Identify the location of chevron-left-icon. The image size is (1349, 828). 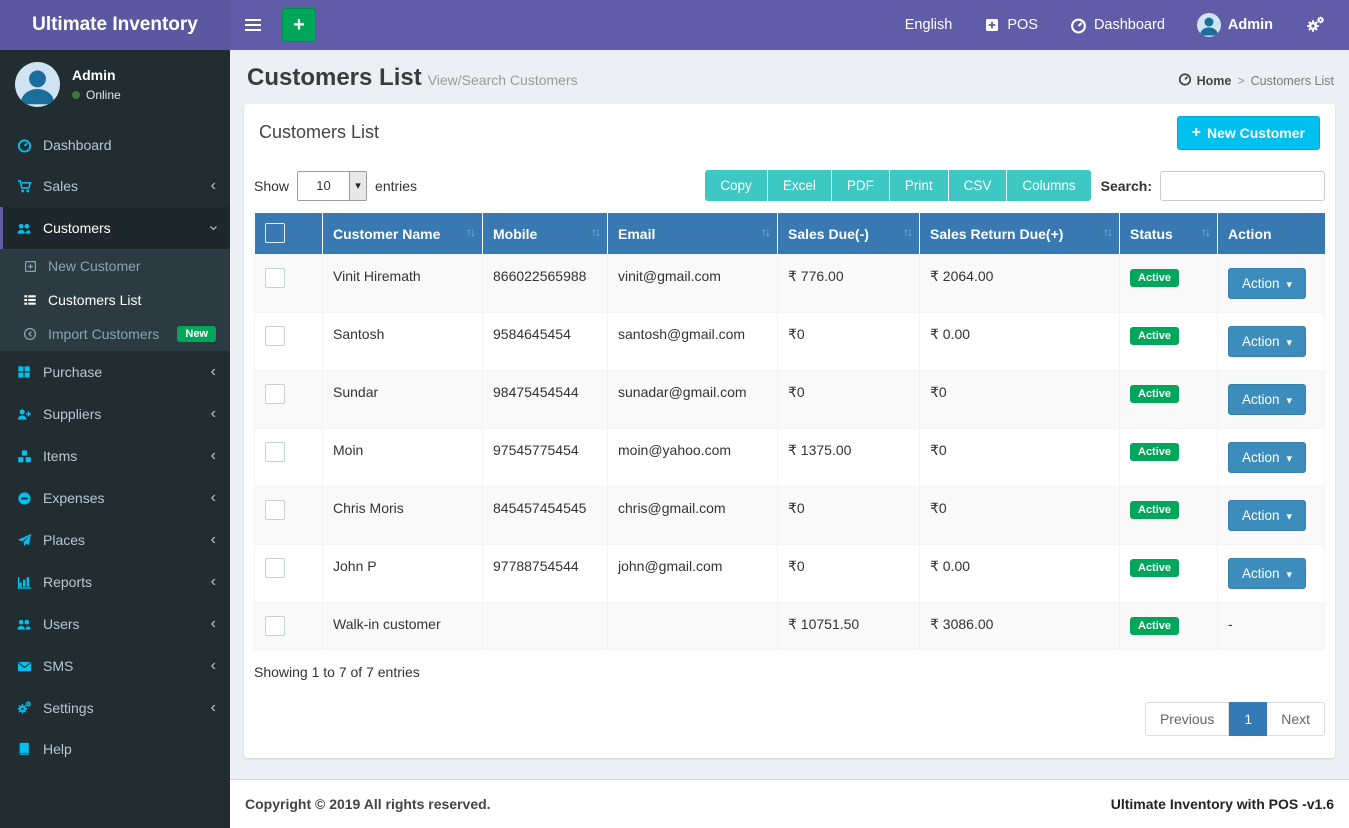
(213, 666).